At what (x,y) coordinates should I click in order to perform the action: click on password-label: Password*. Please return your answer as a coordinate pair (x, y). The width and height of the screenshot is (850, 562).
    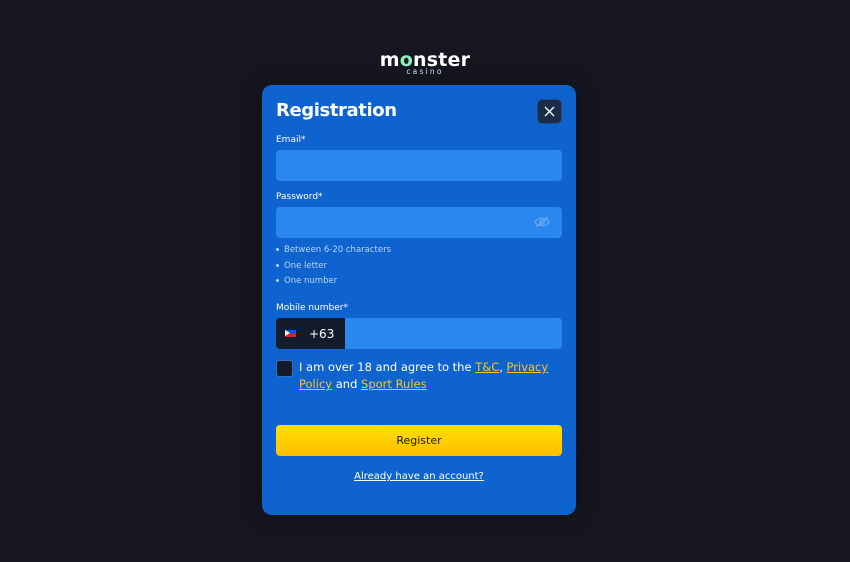
    Looking at the image, I should click on (299, 197).